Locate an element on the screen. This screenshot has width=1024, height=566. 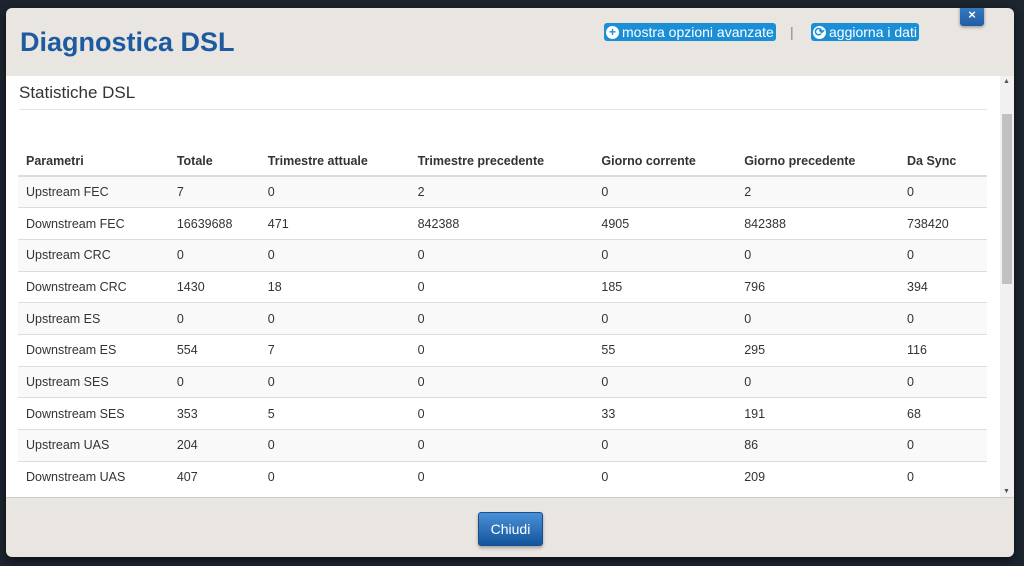
column-header: Totale is located at coordinates (214, 161).